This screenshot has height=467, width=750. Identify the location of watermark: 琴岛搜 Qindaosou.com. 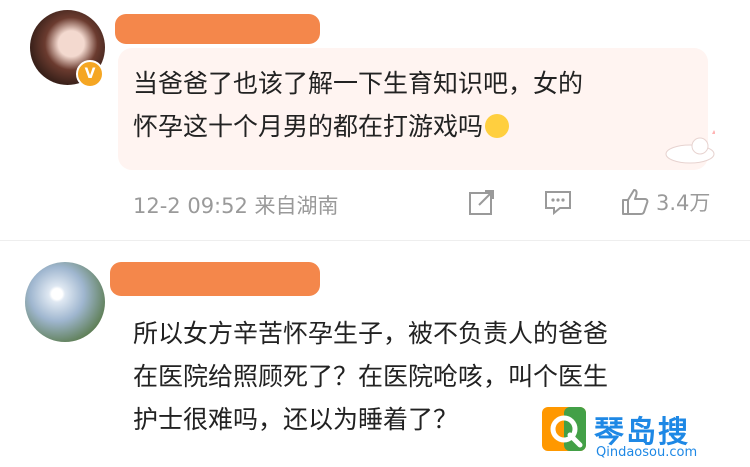
(642, 436).